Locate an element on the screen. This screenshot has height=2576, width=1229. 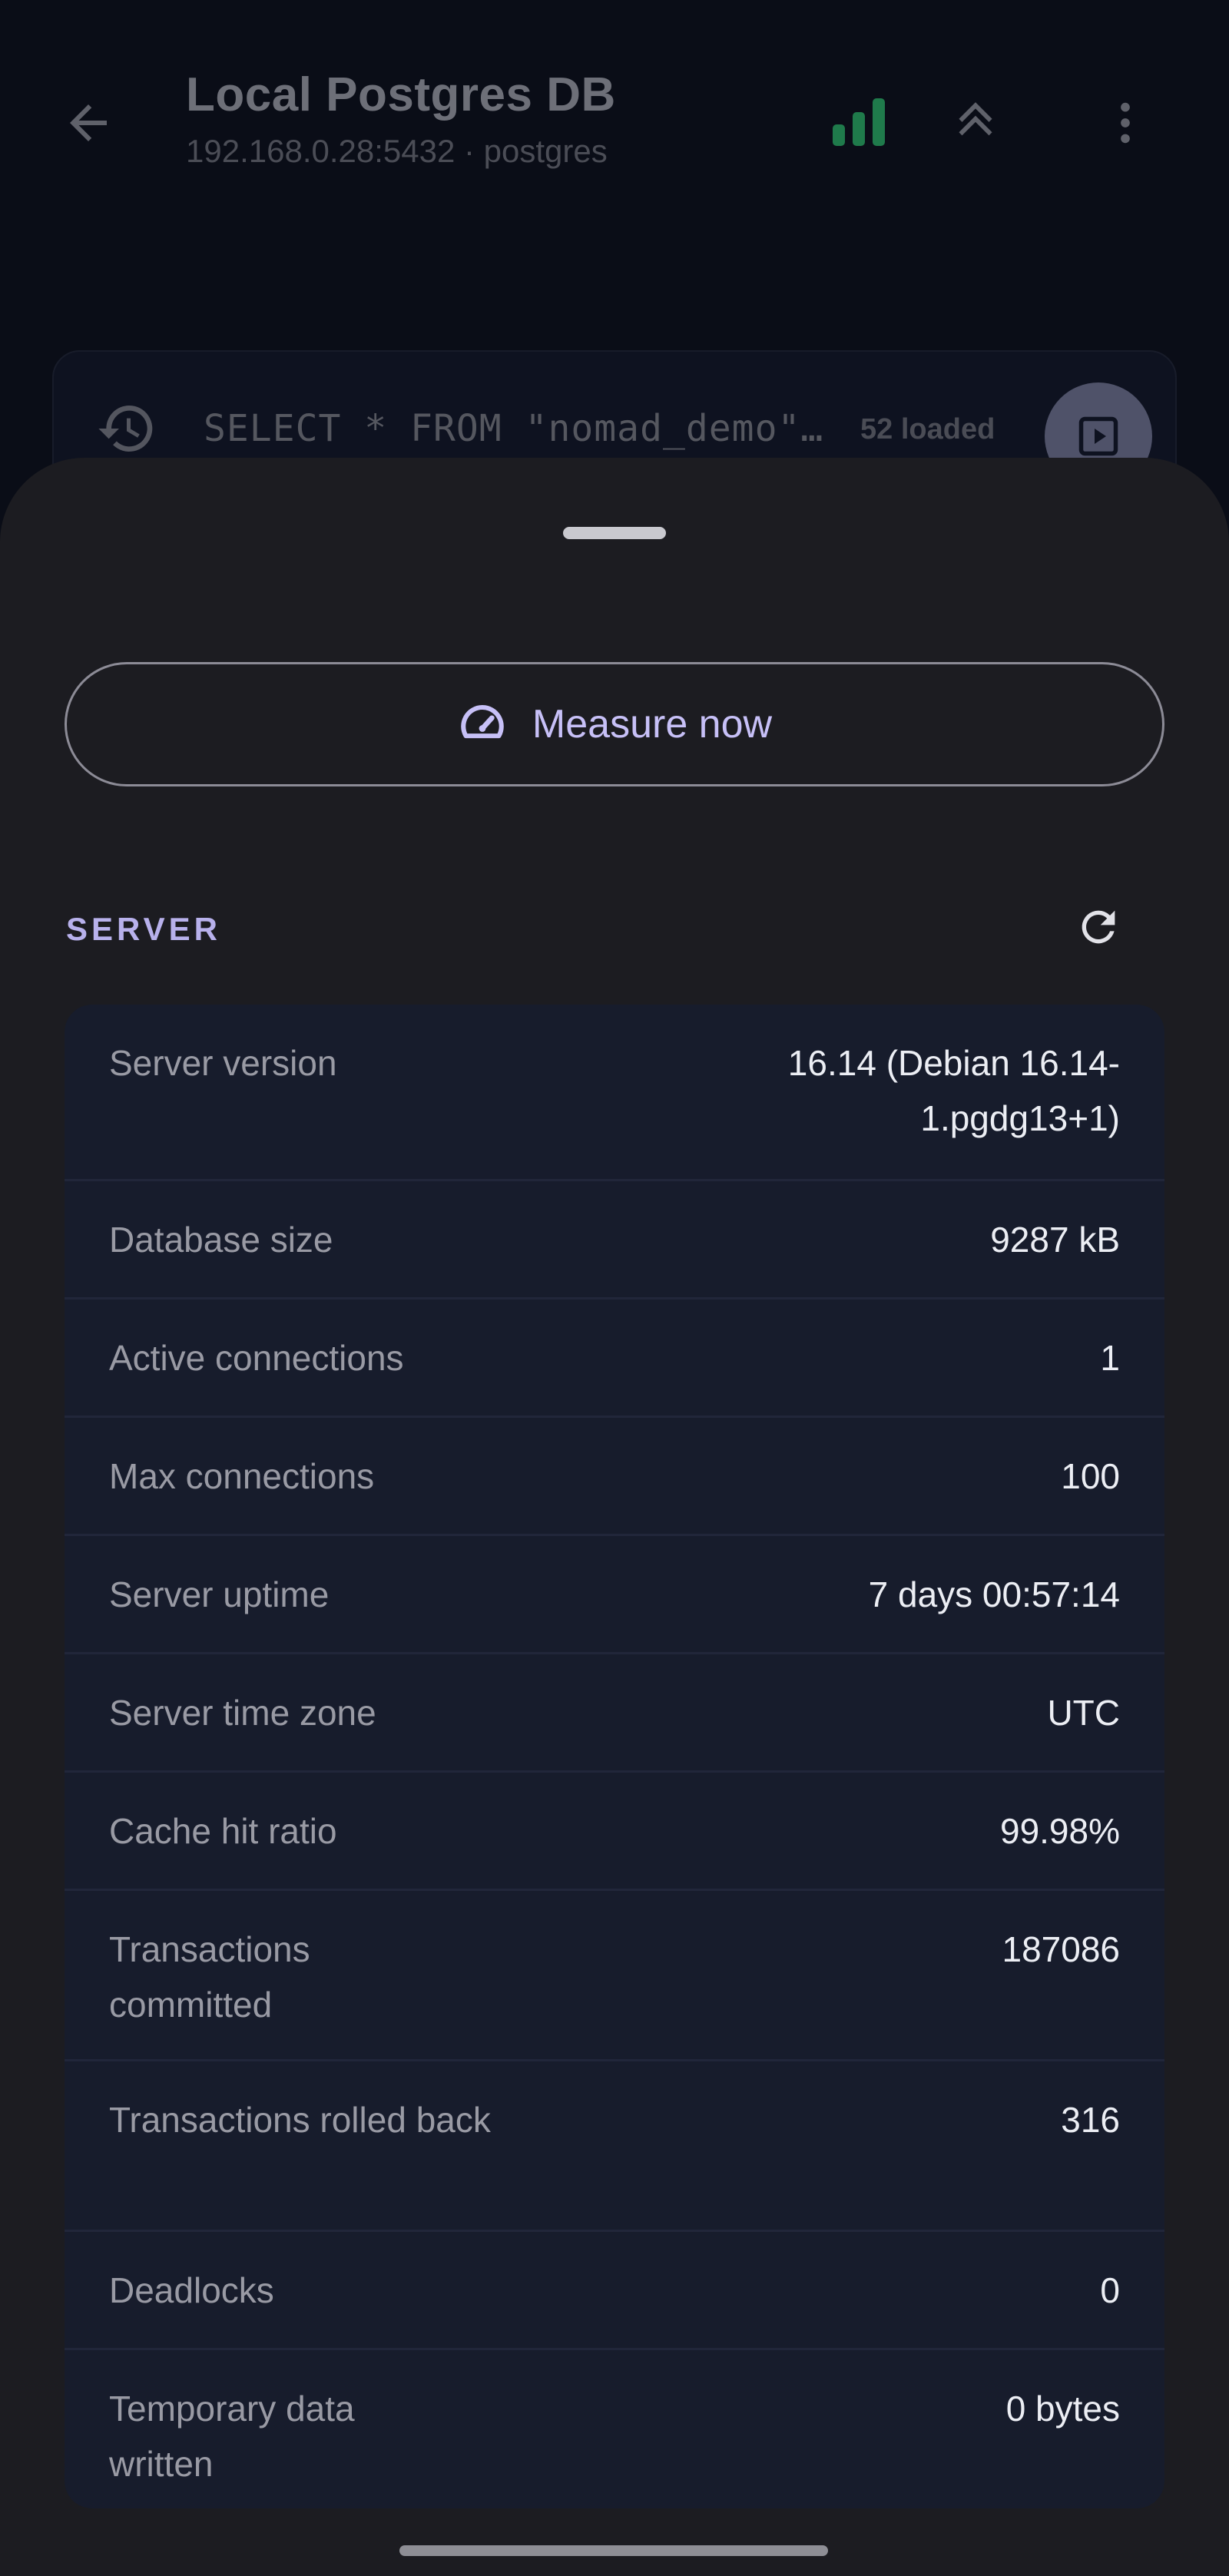
stat-label: Max connections is located at coordinates (242, 1476).